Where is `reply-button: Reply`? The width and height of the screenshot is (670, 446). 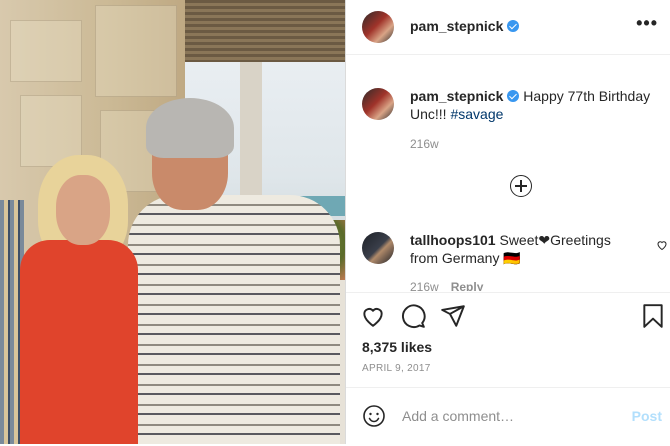
reply-button: Reply is located at coordinates (467, 285).